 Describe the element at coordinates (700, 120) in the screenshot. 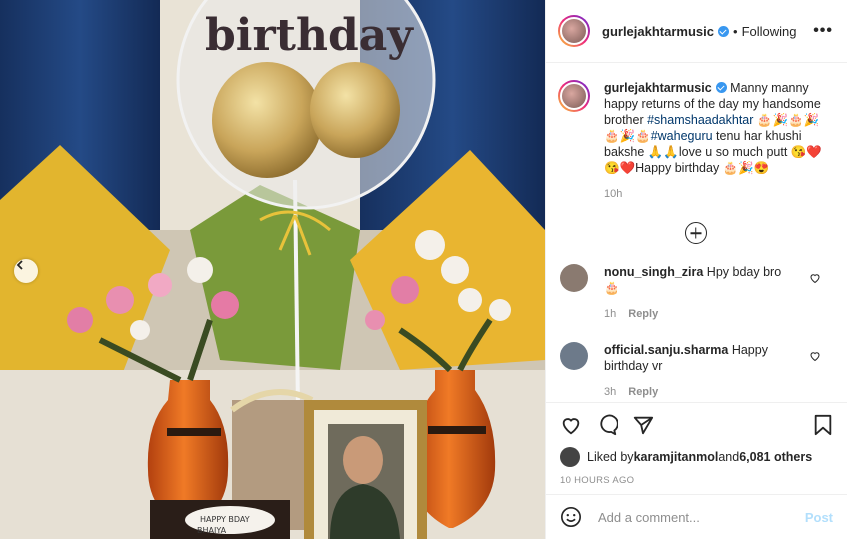

I see `hashtag-link: #shamshaadakhtar` at that location.